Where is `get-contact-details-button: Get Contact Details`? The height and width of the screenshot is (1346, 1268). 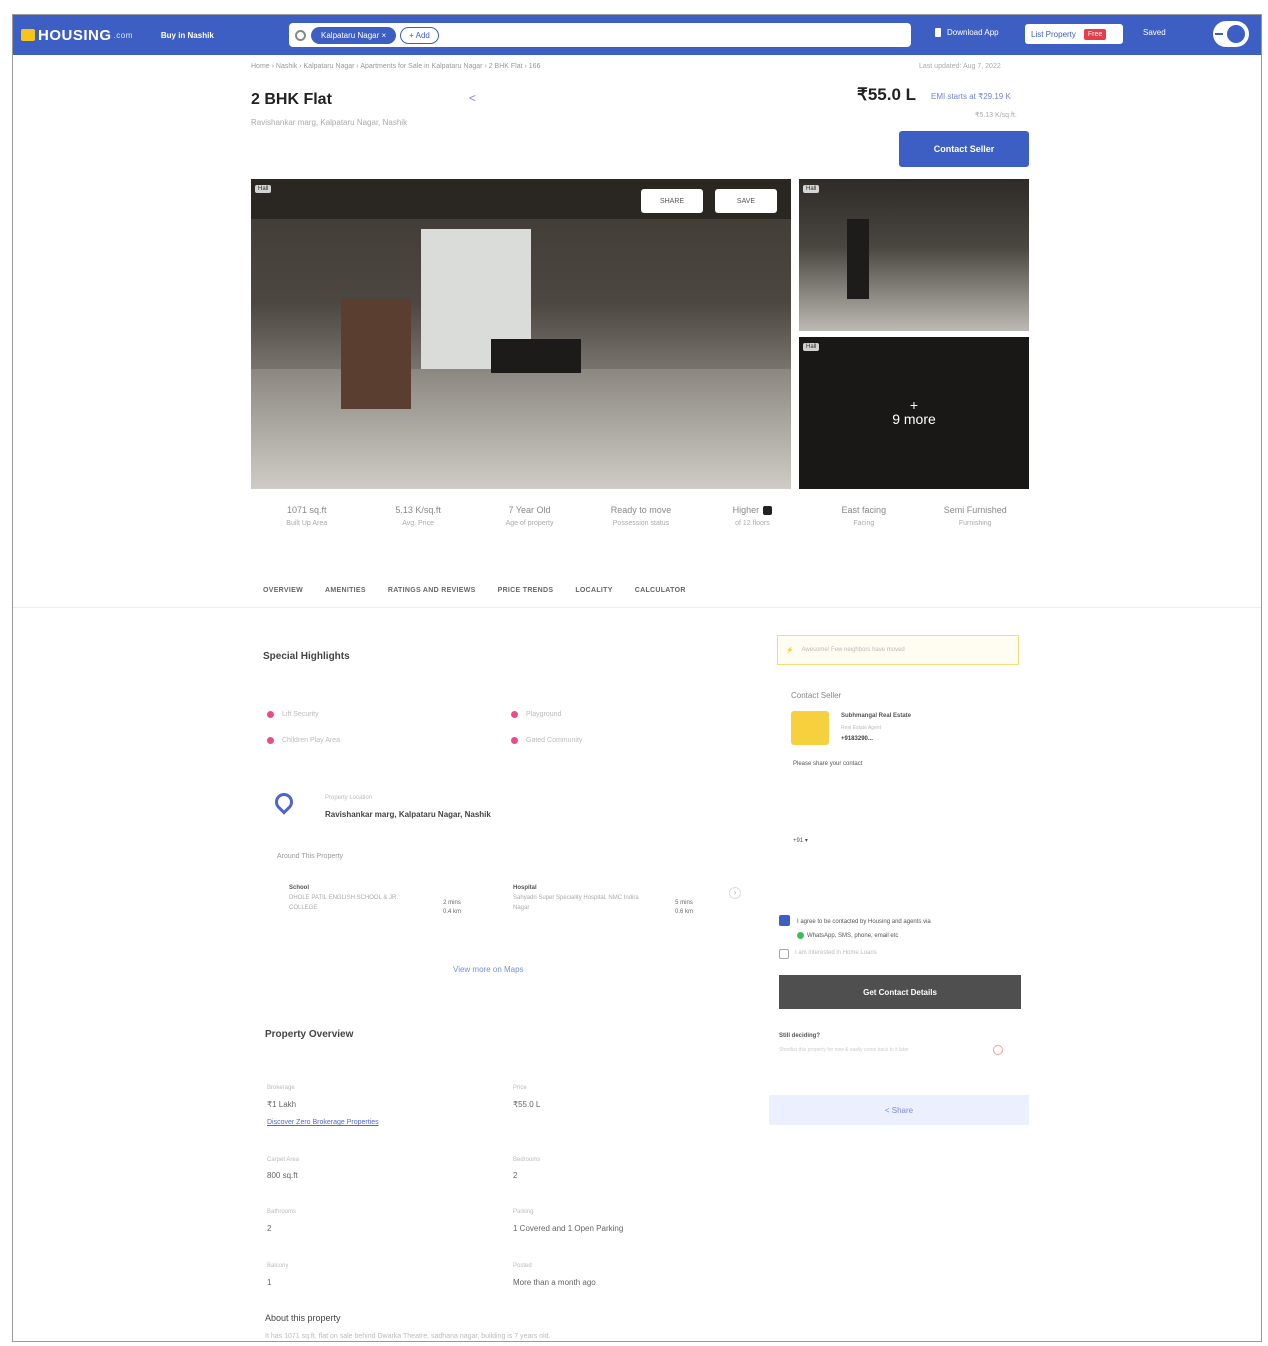
get-contact-details-button: Get Contact Details is located at coordinates (900, 992).